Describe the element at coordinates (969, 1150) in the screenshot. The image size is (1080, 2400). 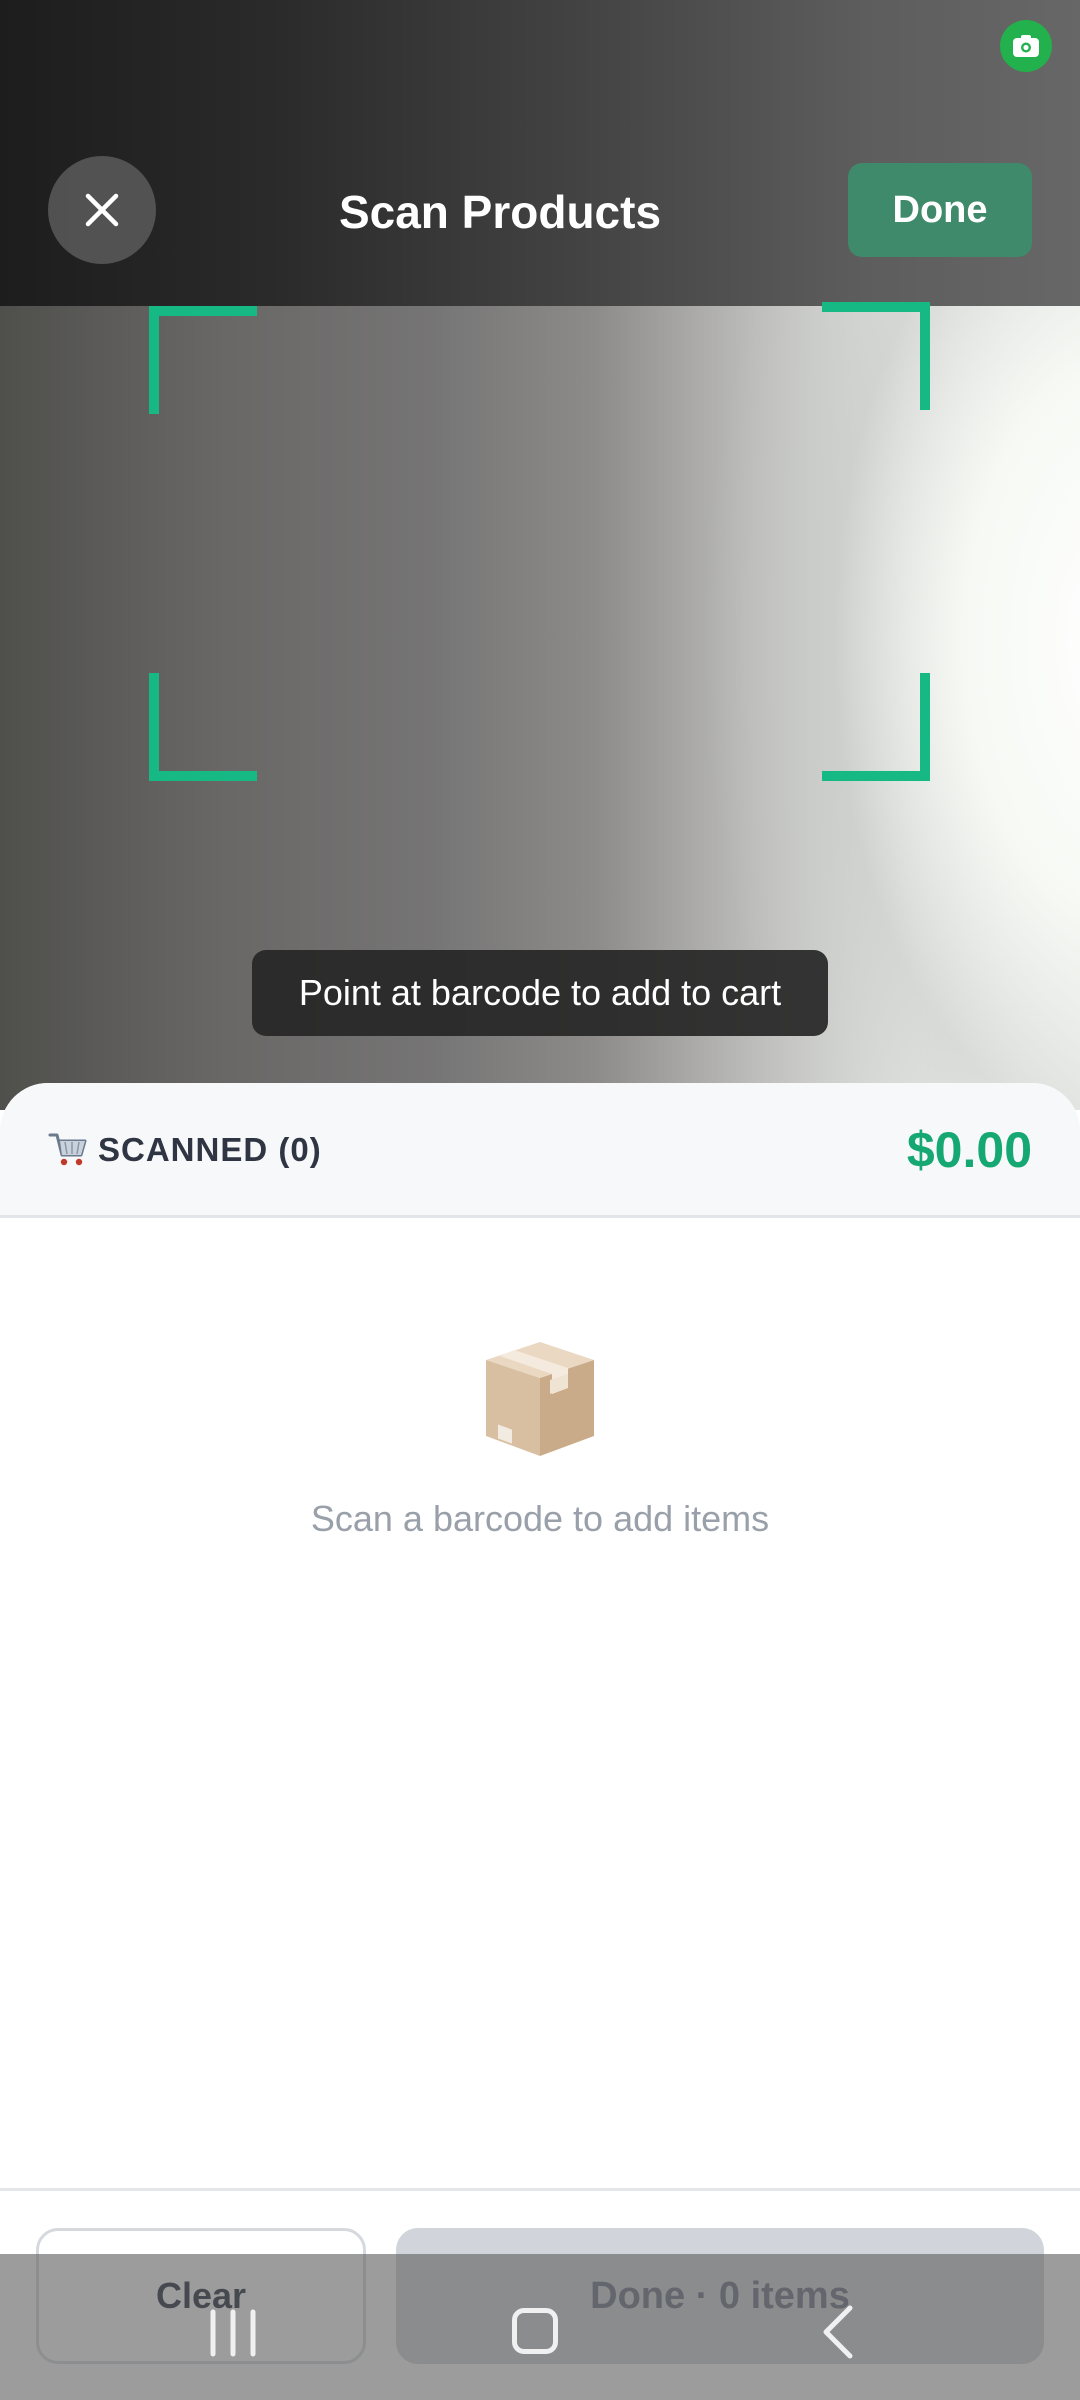
I see `cart-total: $0.00` at that location.